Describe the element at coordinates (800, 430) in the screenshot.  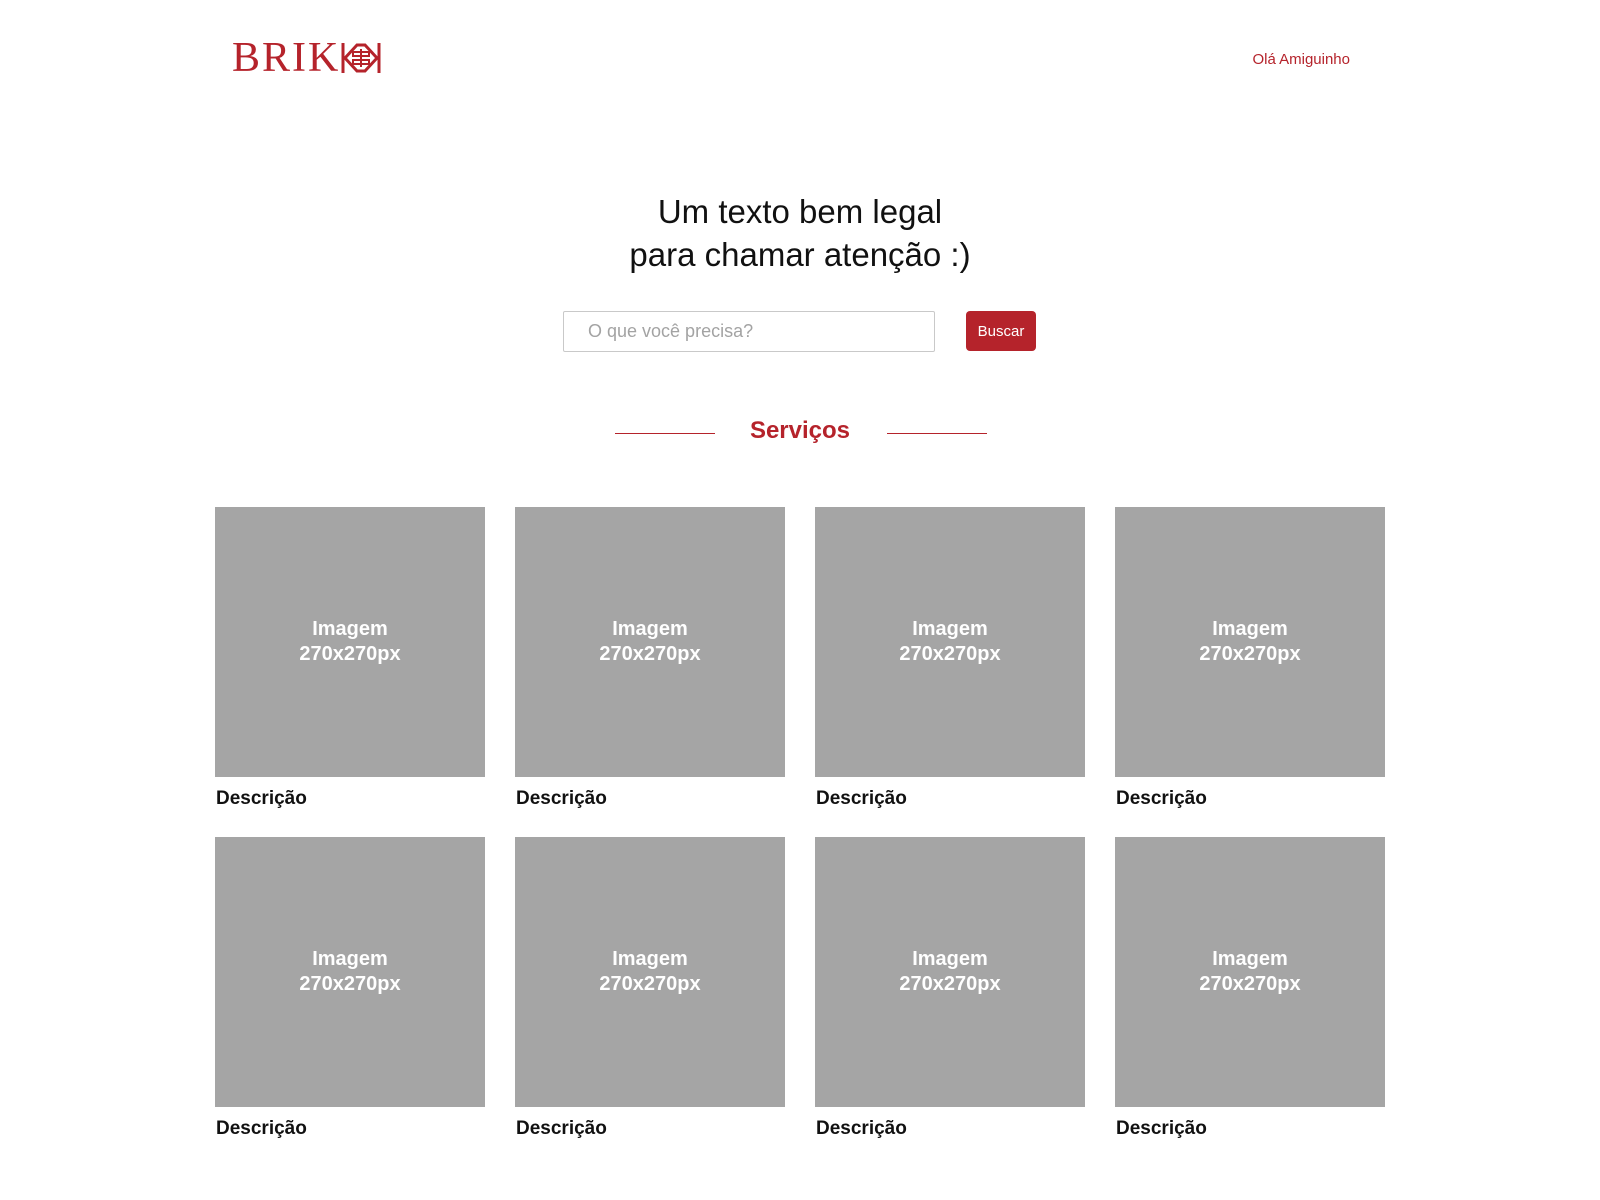
I see `services-title: Serviços` at that location.